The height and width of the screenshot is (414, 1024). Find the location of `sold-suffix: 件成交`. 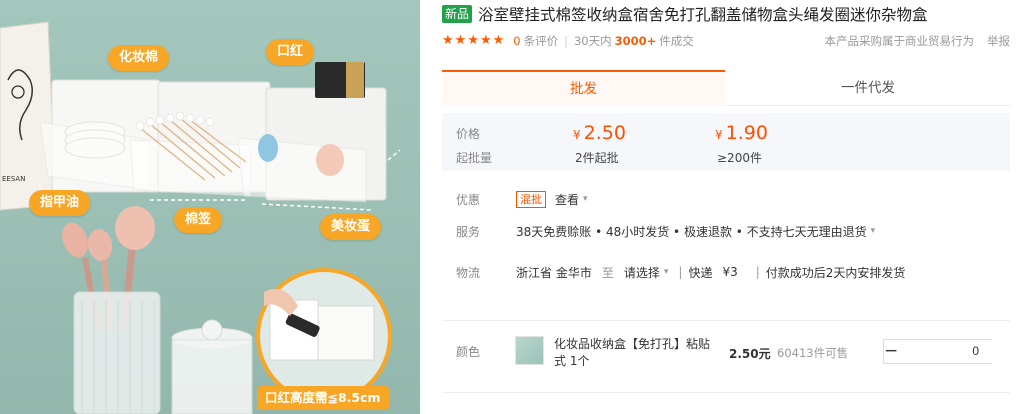

sold-suffix: 件成交 is located at coordinates (676, 41).